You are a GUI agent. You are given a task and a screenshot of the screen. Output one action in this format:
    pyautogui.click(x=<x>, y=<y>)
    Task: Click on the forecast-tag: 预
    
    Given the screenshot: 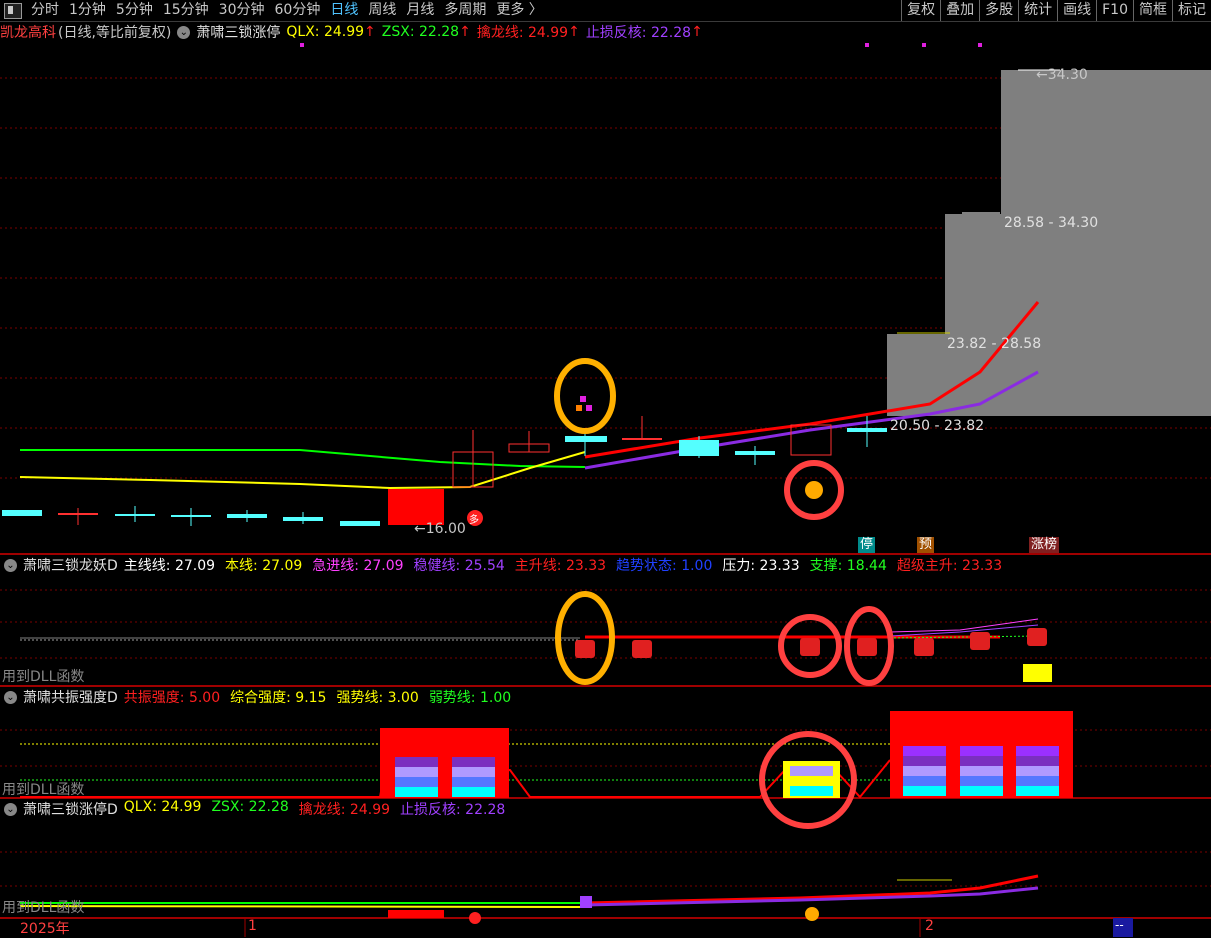 What is the action you would take?
    pyautogui.click(x=926, y=545)
    